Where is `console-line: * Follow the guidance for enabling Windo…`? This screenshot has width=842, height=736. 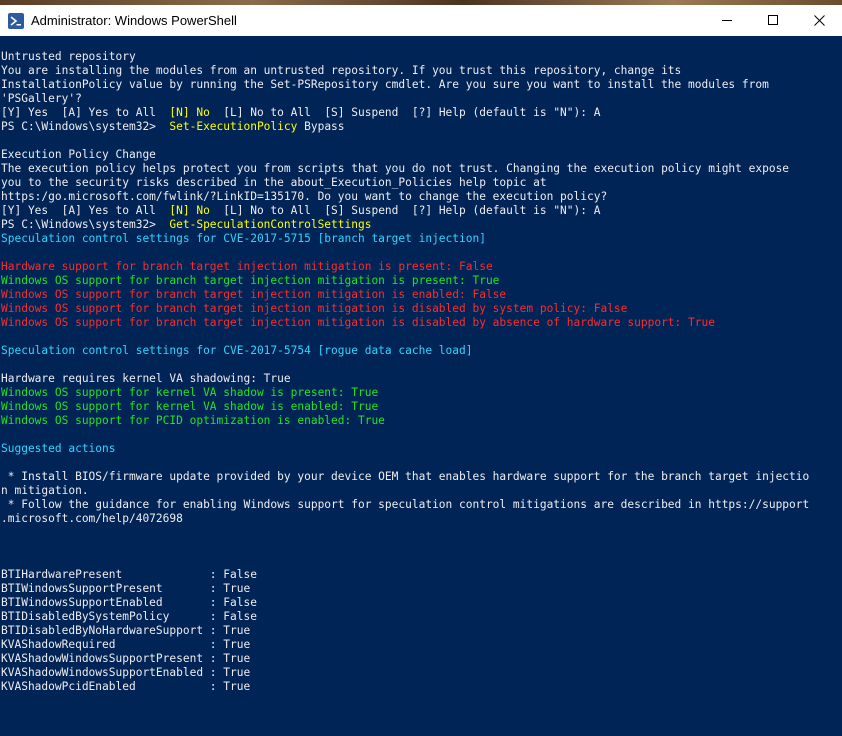
console-line: * Follow the guidance for enabling Windo… is located at coordinates (421, 505).